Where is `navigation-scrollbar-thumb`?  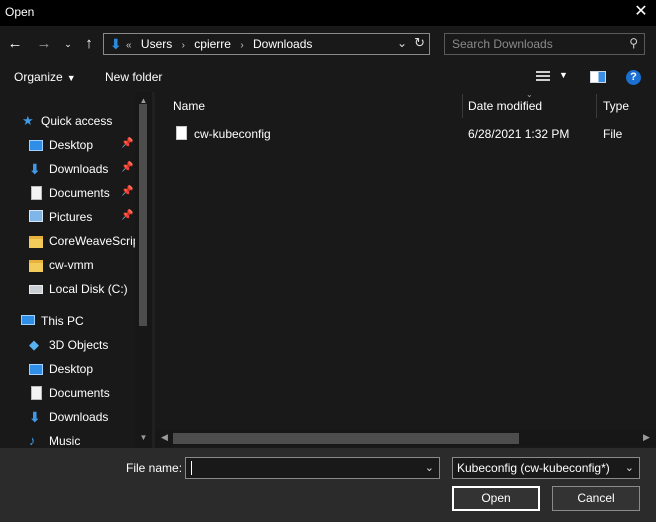 navigation-scrollbar-thumb is located at coordinates (143, 215).